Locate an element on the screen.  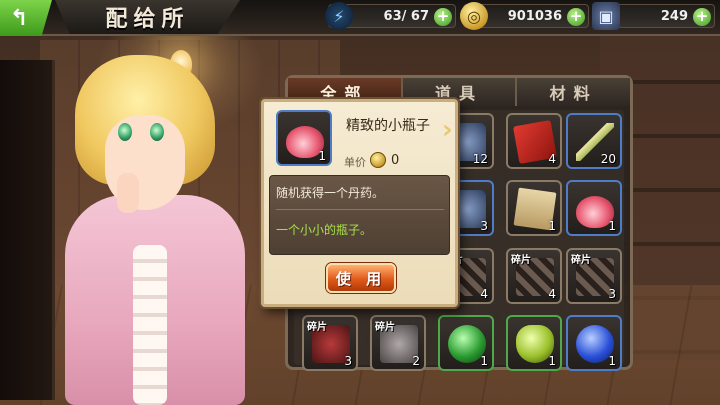
price-label: 单价 is located at coordinates (355, 162).